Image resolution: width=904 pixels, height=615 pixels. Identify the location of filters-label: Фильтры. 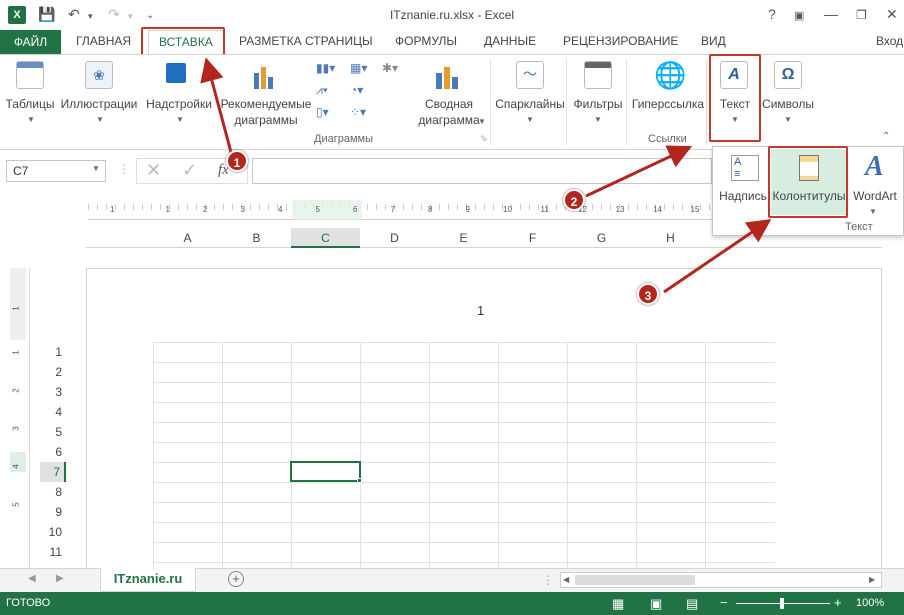
(598, 104).